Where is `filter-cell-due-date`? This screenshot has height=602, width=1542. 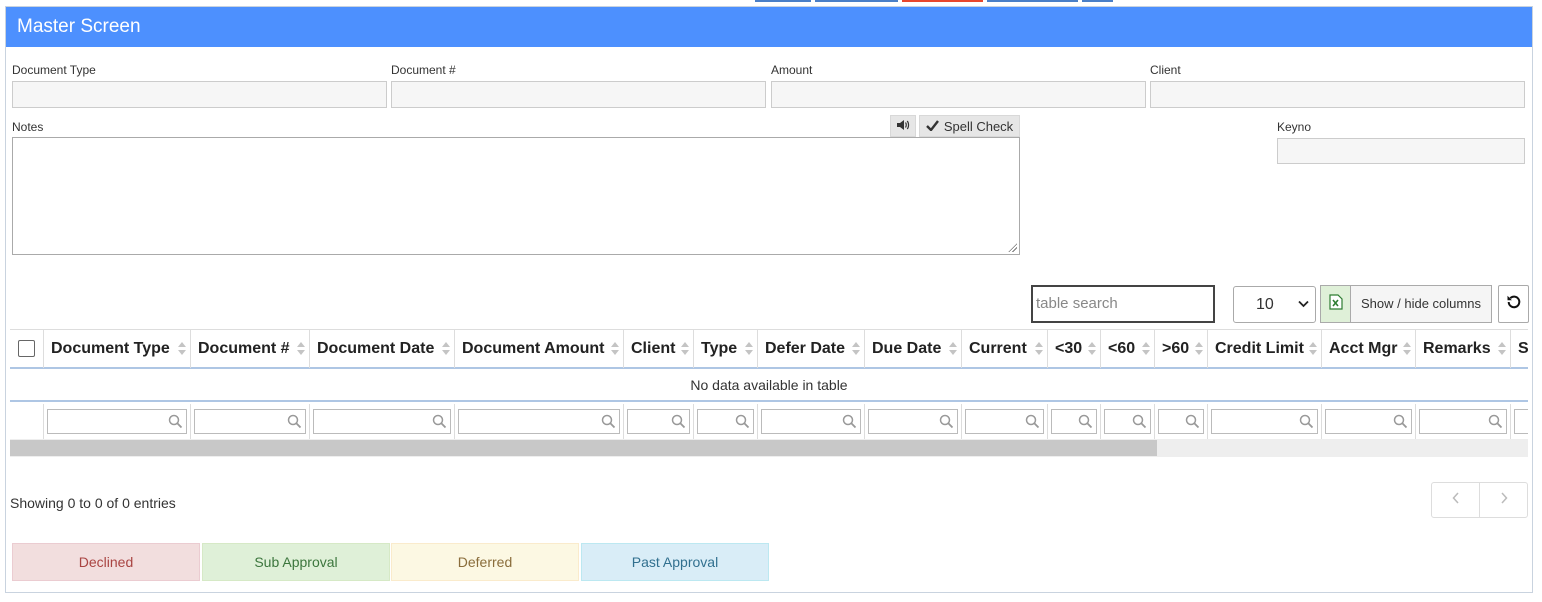
filter-cell-due-date is located at coordinates (913, 421).